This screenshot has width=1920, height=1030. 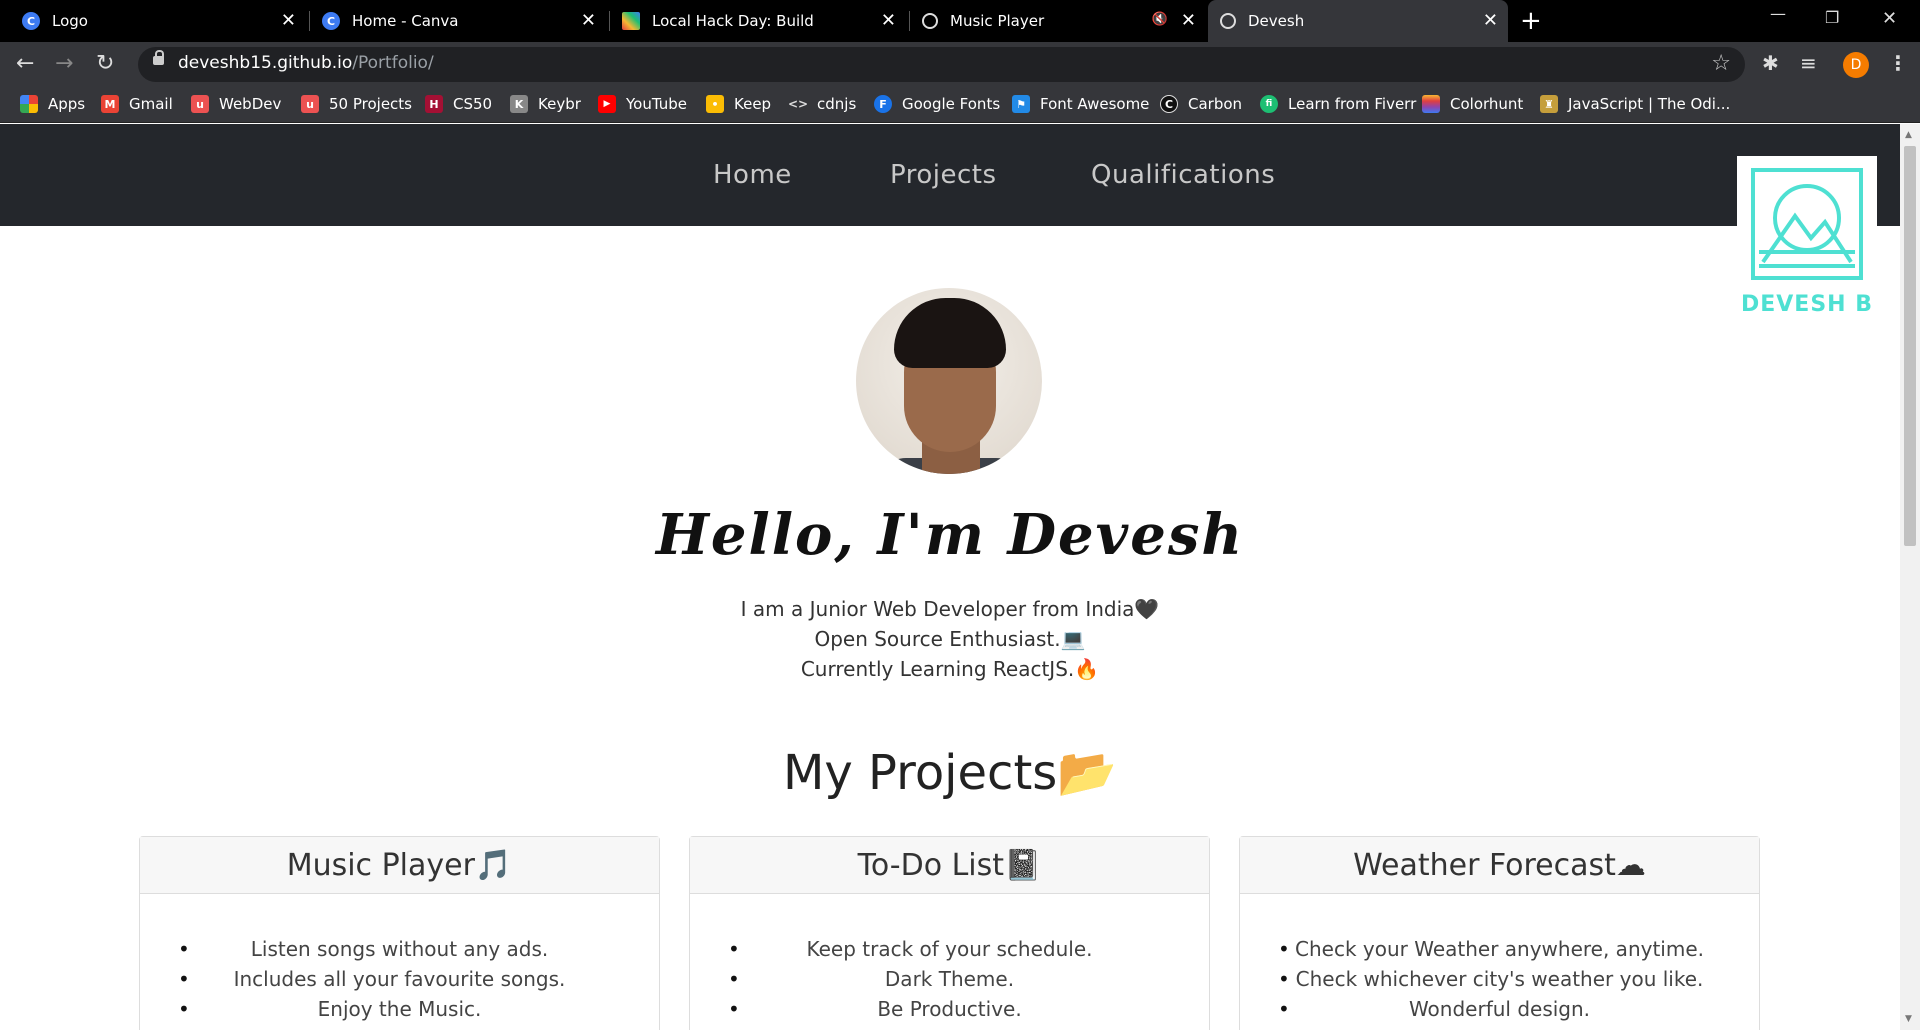 I want to click on list-item: Dark Theme., so click(x=949, y=979).